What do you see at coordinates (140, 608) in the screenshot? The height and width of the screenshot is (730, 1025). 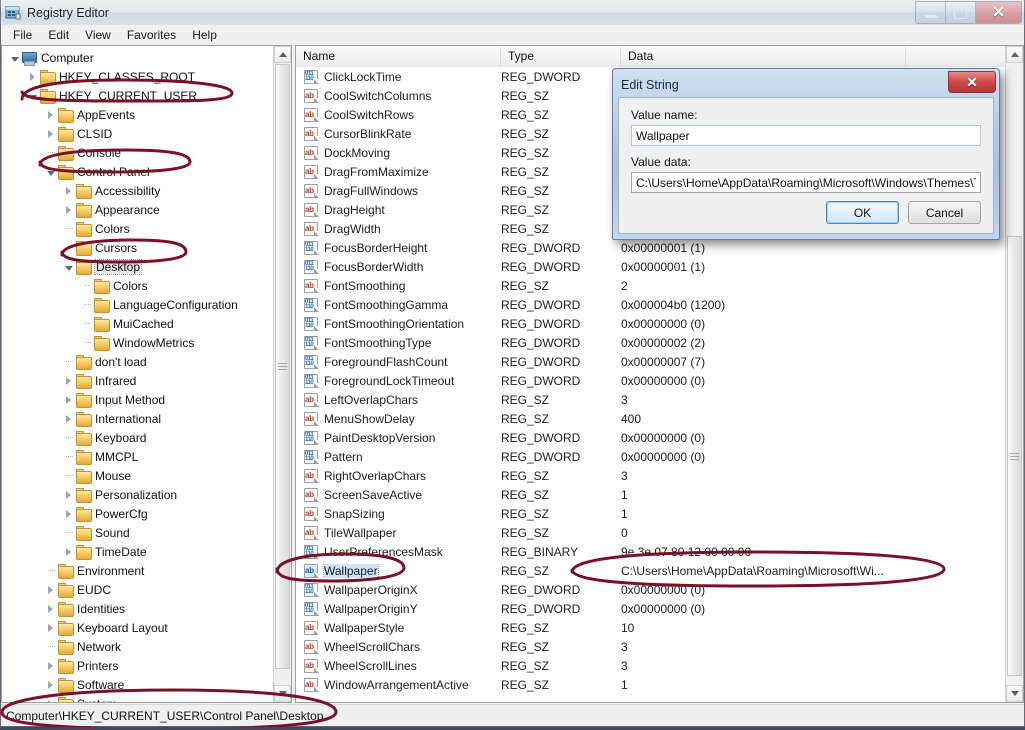 I see `tree-node-identities: Identities` at bounding box center [140, 608].